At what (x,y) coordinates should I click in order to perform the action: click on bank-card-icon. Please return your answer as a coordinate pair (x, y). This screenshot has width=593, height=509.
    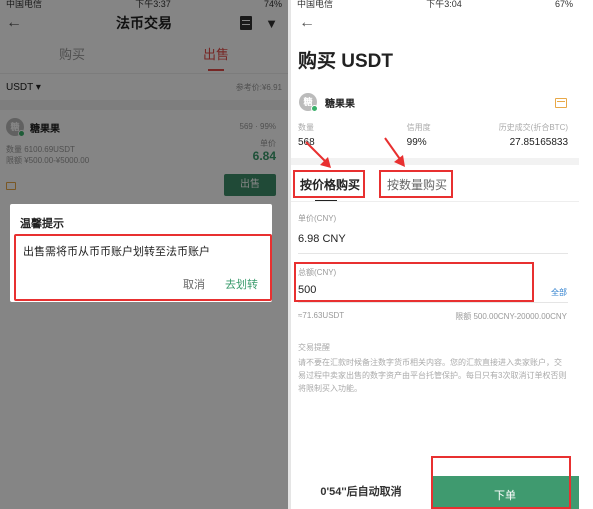
    Looking at the image, I should click on (561, 103).